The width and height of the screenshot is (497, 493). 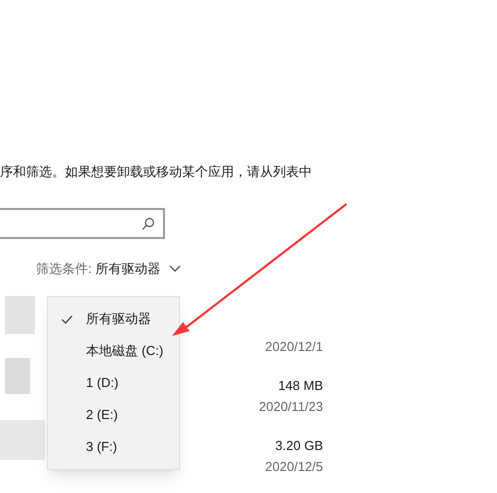 I want to click on search-icon, so click(x=148, y=223).